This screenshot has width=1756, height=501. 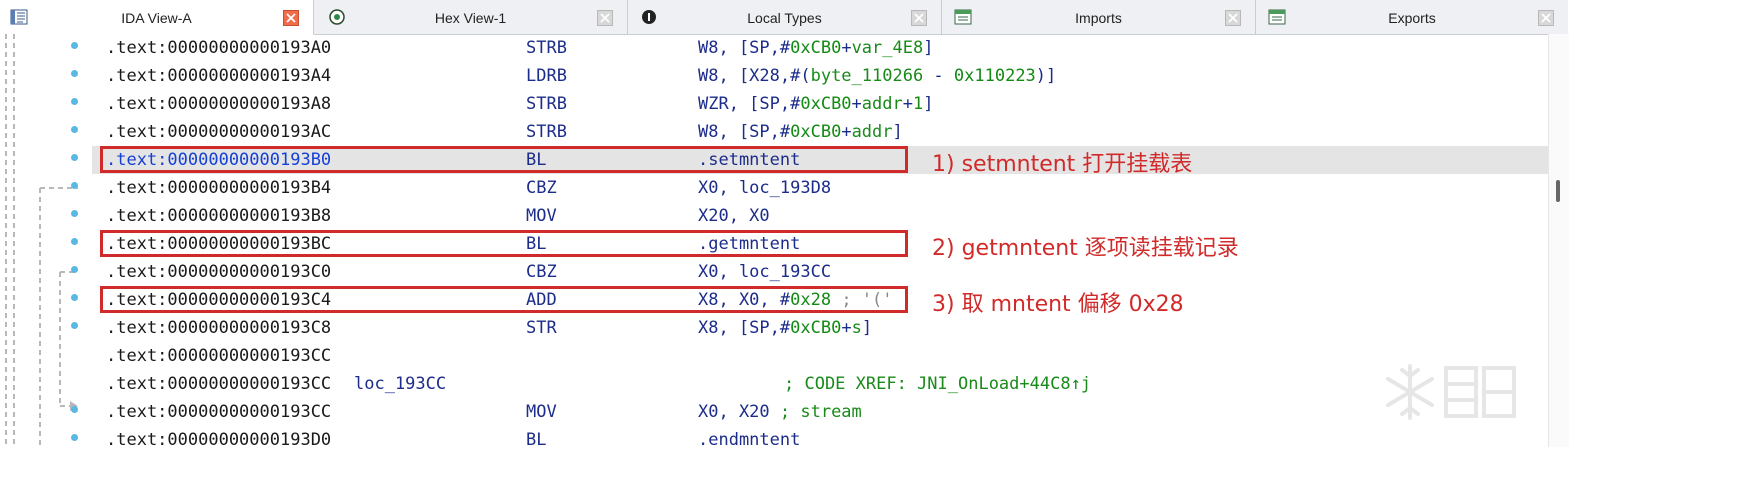 I want to click on address: .text:00000000000193A4, so click(x=218, y=76).